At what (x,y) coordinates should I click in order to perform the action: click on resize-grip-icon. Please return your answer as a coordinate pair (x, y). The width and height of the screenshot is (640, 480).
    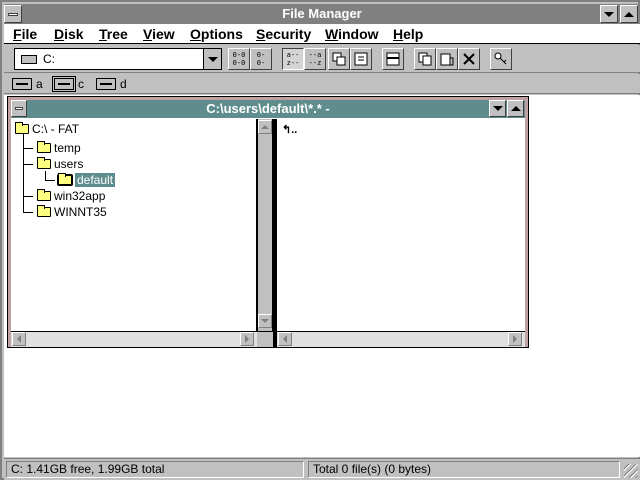
    Looking at the image, I should click on (631, 471).